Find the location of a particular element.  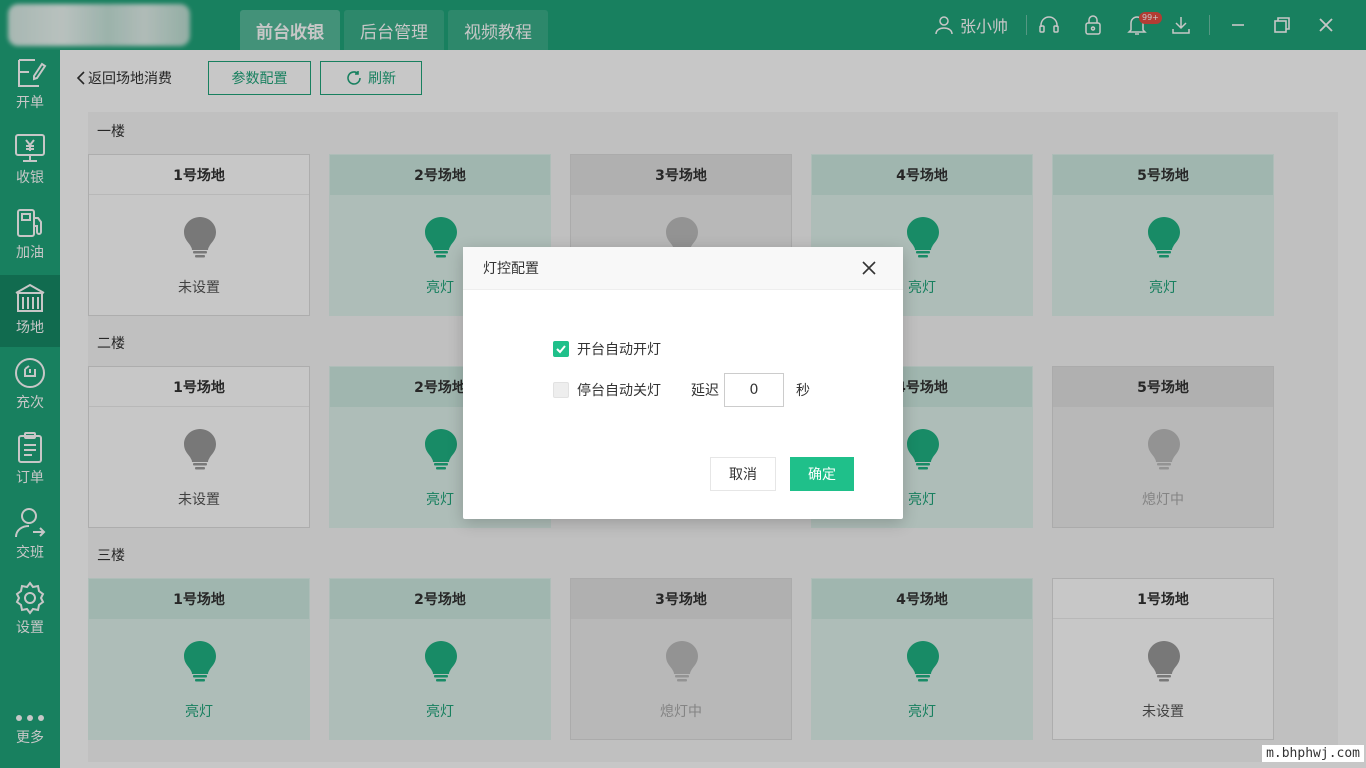

close-icon is located at coordinates (869, 268).